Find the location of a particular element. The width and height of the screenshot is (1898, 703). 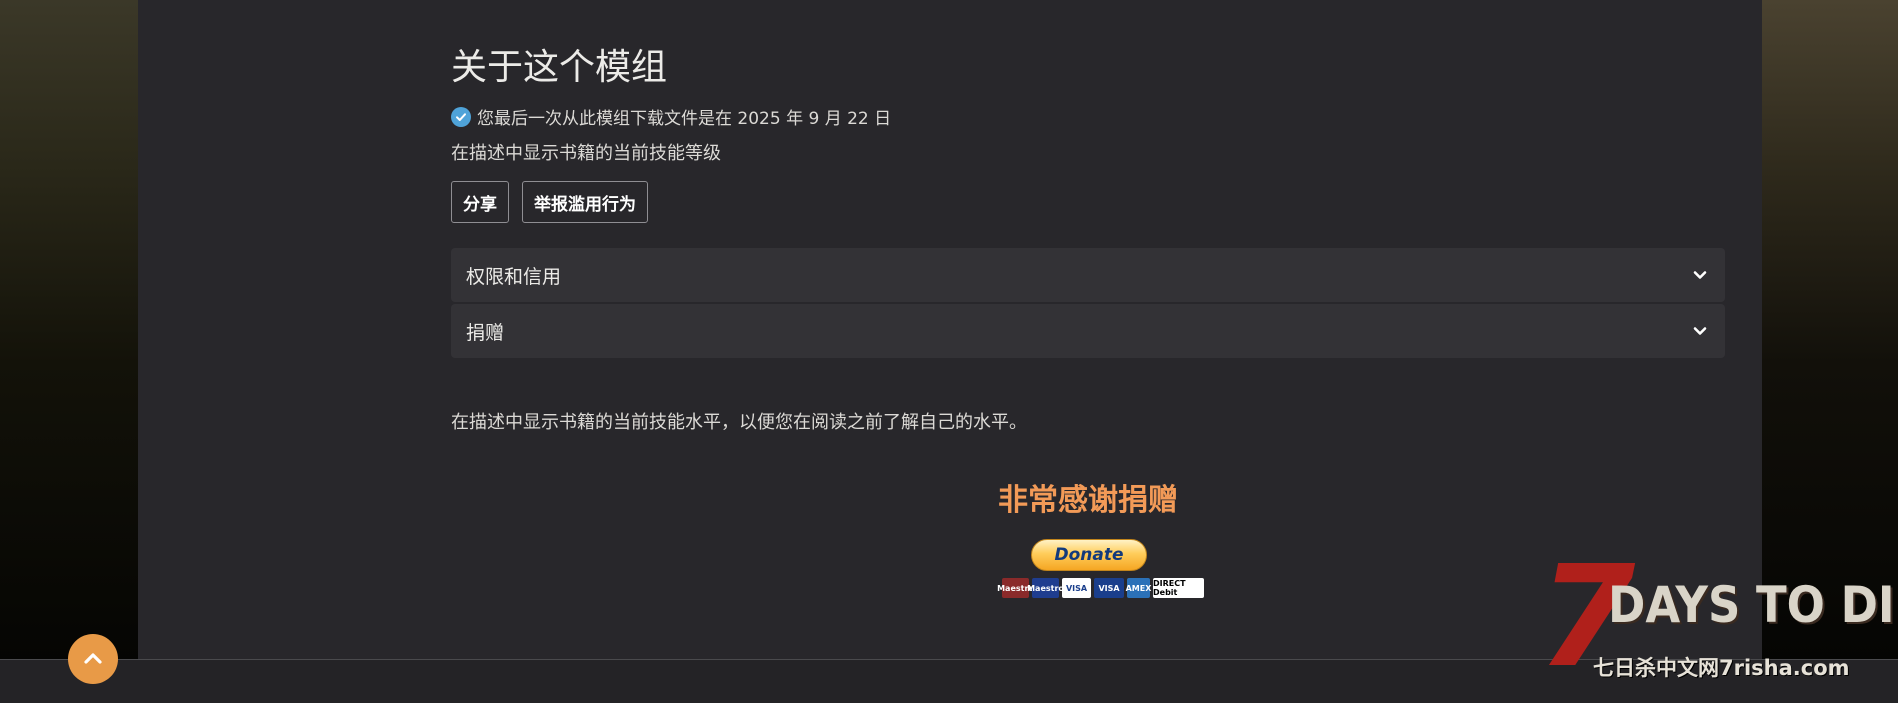

download-notice: 您最后一次从此模组下载文件是在 2025 年 9 月 22 日 is located at coordinates (671, 116).